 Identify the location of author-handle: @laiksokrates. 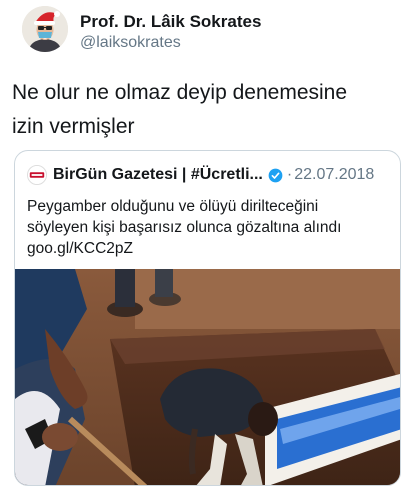
(130, 43).